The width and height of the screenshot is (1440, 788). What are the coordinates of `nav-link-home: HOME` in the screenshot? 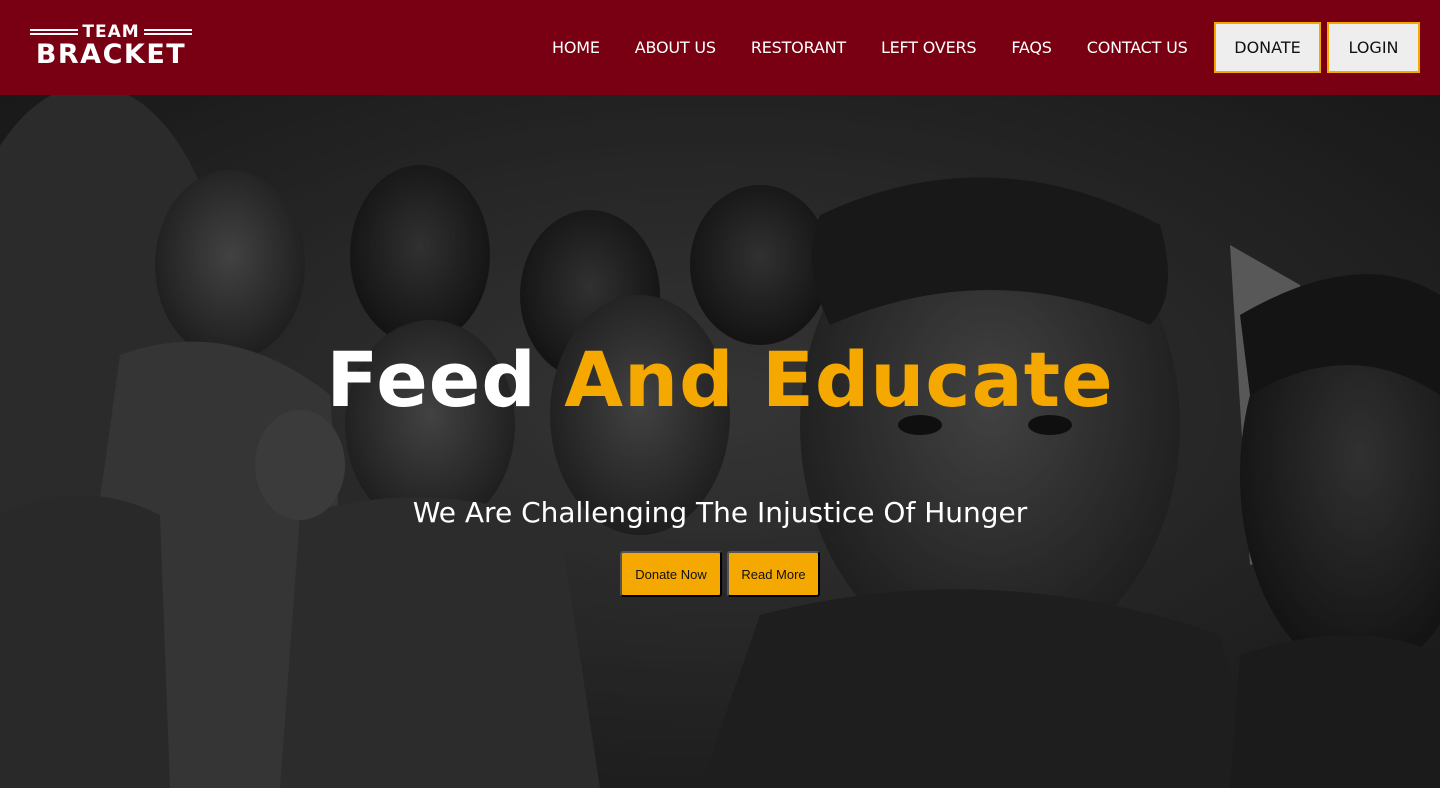 It's located at (576, 47).